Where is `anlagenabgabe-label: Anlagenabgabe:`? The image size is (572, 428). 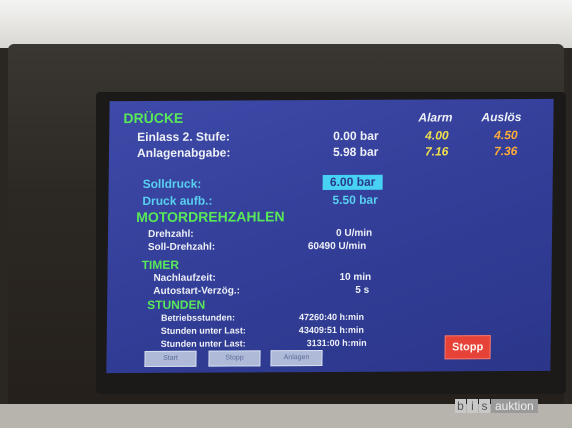
anlagenabgabe-label: Anlagenabgabe: is located at coordinates (183, 153).